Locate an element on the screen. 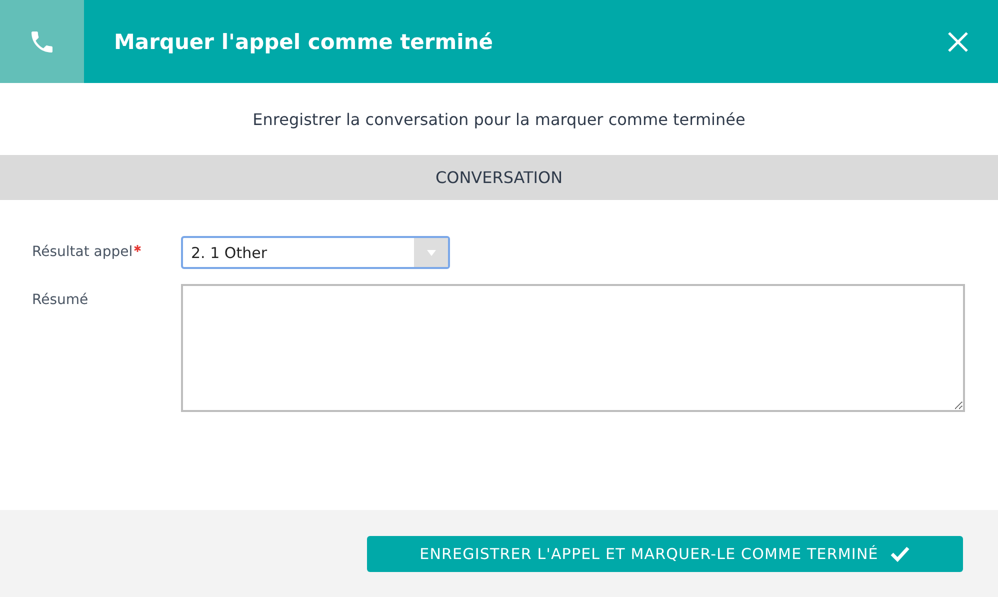  result-select: 2. 1 Other is located at coordinates (315, 252).